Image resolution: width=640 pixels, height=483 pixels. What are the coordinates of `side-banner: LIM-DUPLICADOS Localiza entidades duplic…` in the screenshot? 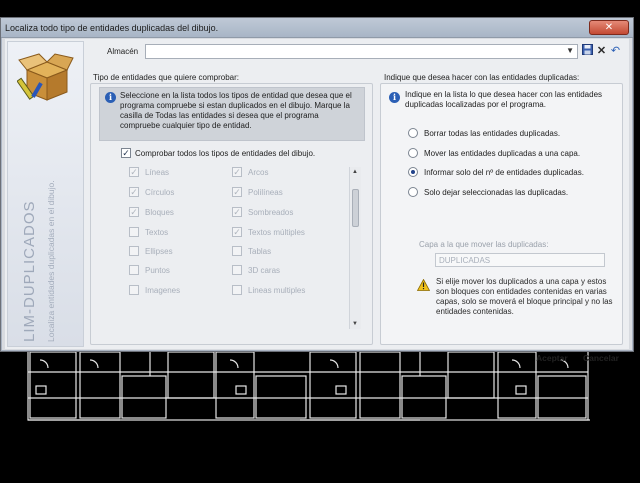 It's located at (45, 194).